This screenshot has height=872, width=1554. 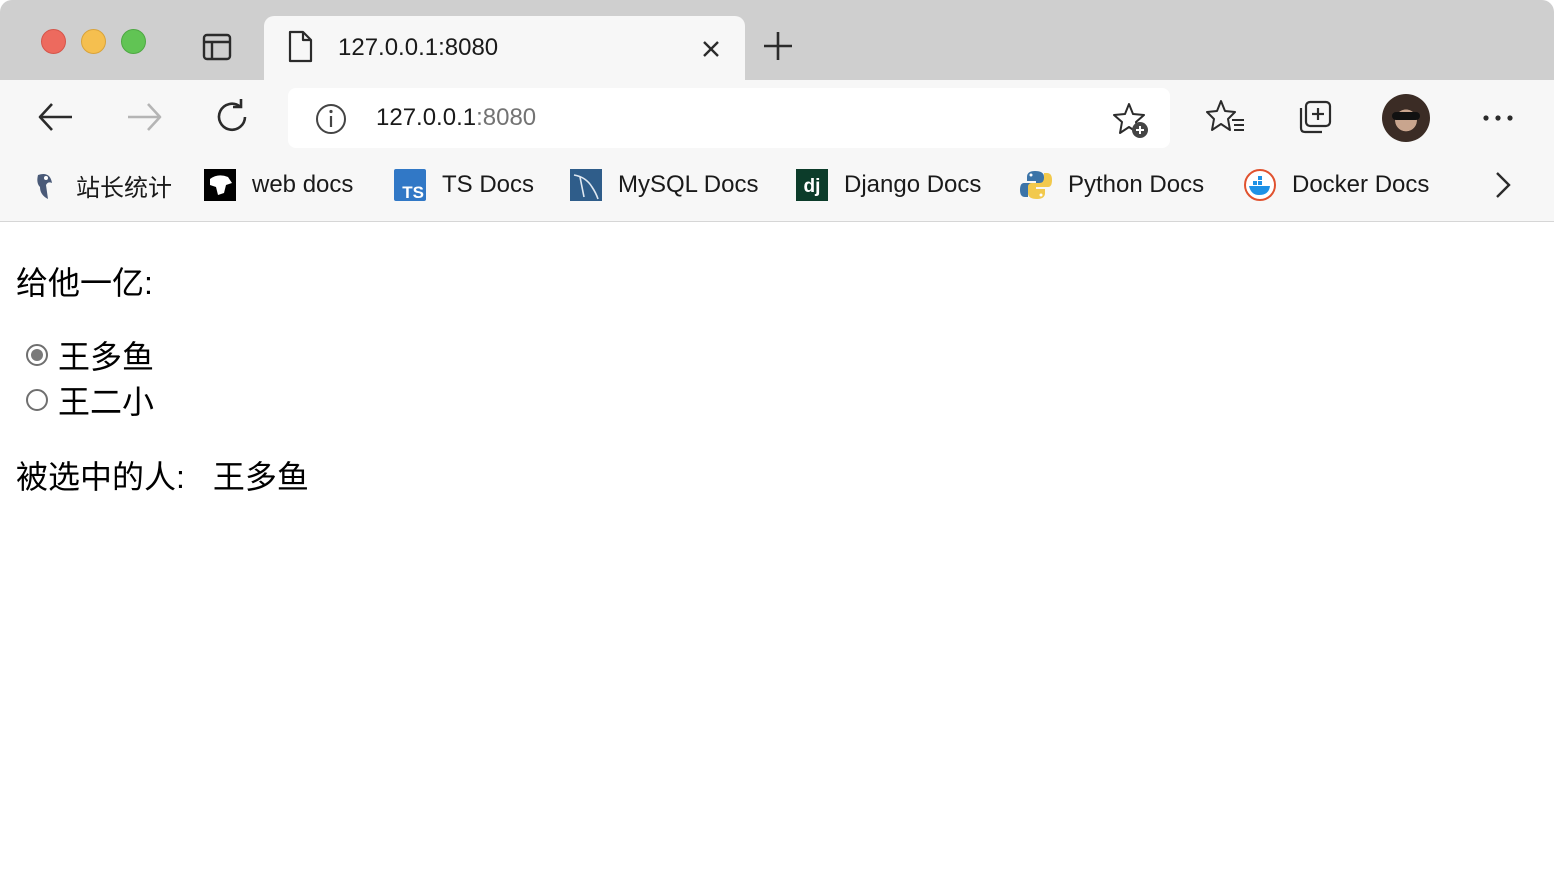 I want to click on chevron-right-icon, so click(x=1503, y=187).